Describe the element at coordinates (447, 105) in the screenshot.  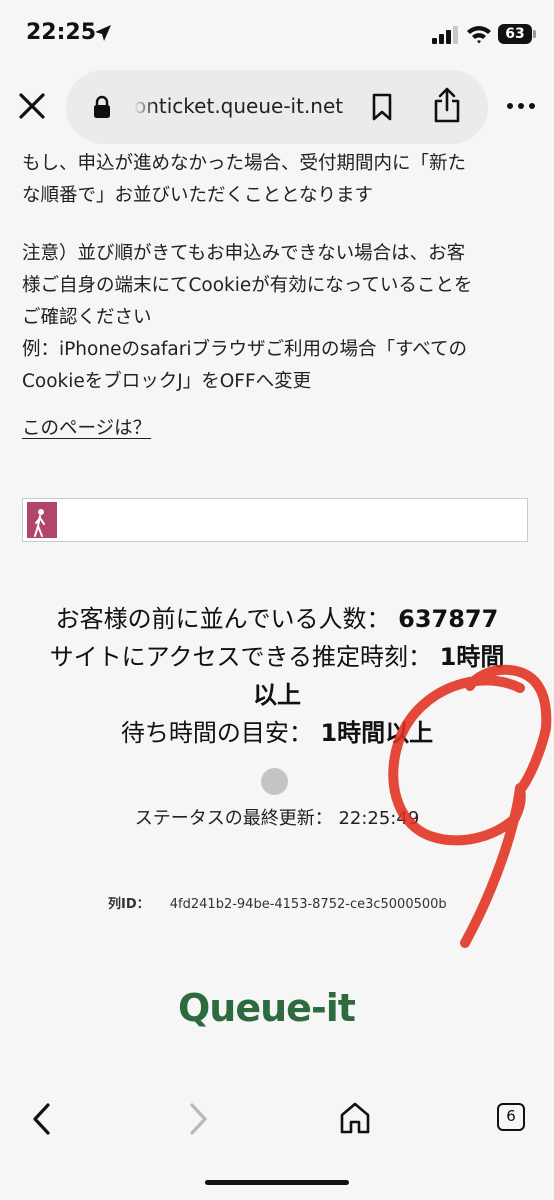
I see `share-icon` at that location.